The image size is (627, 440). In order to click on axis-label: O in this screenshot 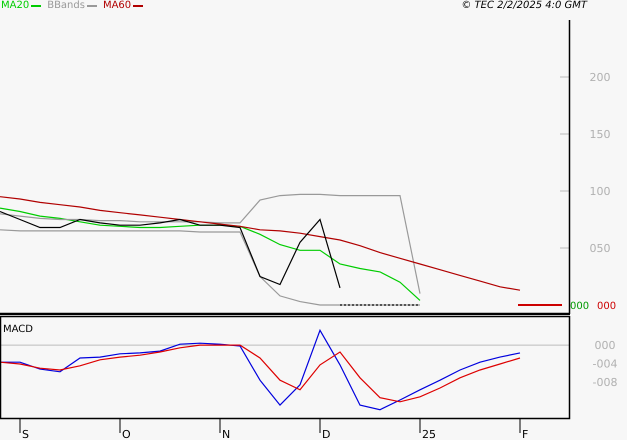, I will do `click(126, 434)`.